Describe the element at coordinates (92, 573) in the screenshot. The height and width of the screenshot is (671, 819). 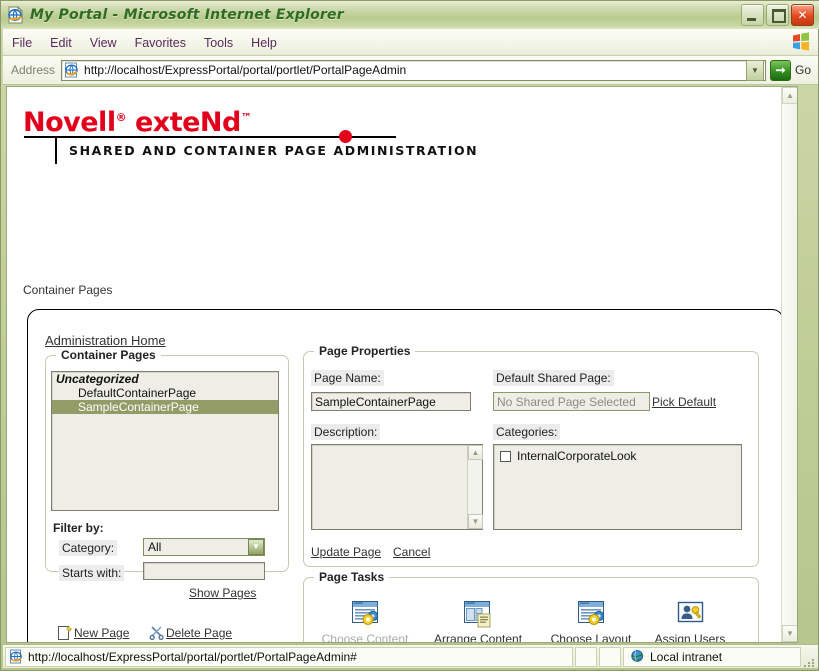
I see `starts-with-label: Starts with:` at that location.